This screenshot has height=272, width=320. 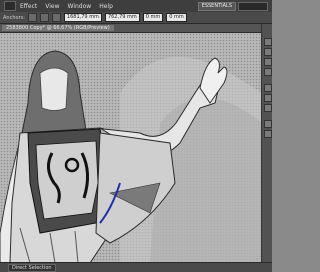 What do you see at coordinates (80, 6) in the screenshot?
I see `menu-window: Window` at bounding box center [80, 6].